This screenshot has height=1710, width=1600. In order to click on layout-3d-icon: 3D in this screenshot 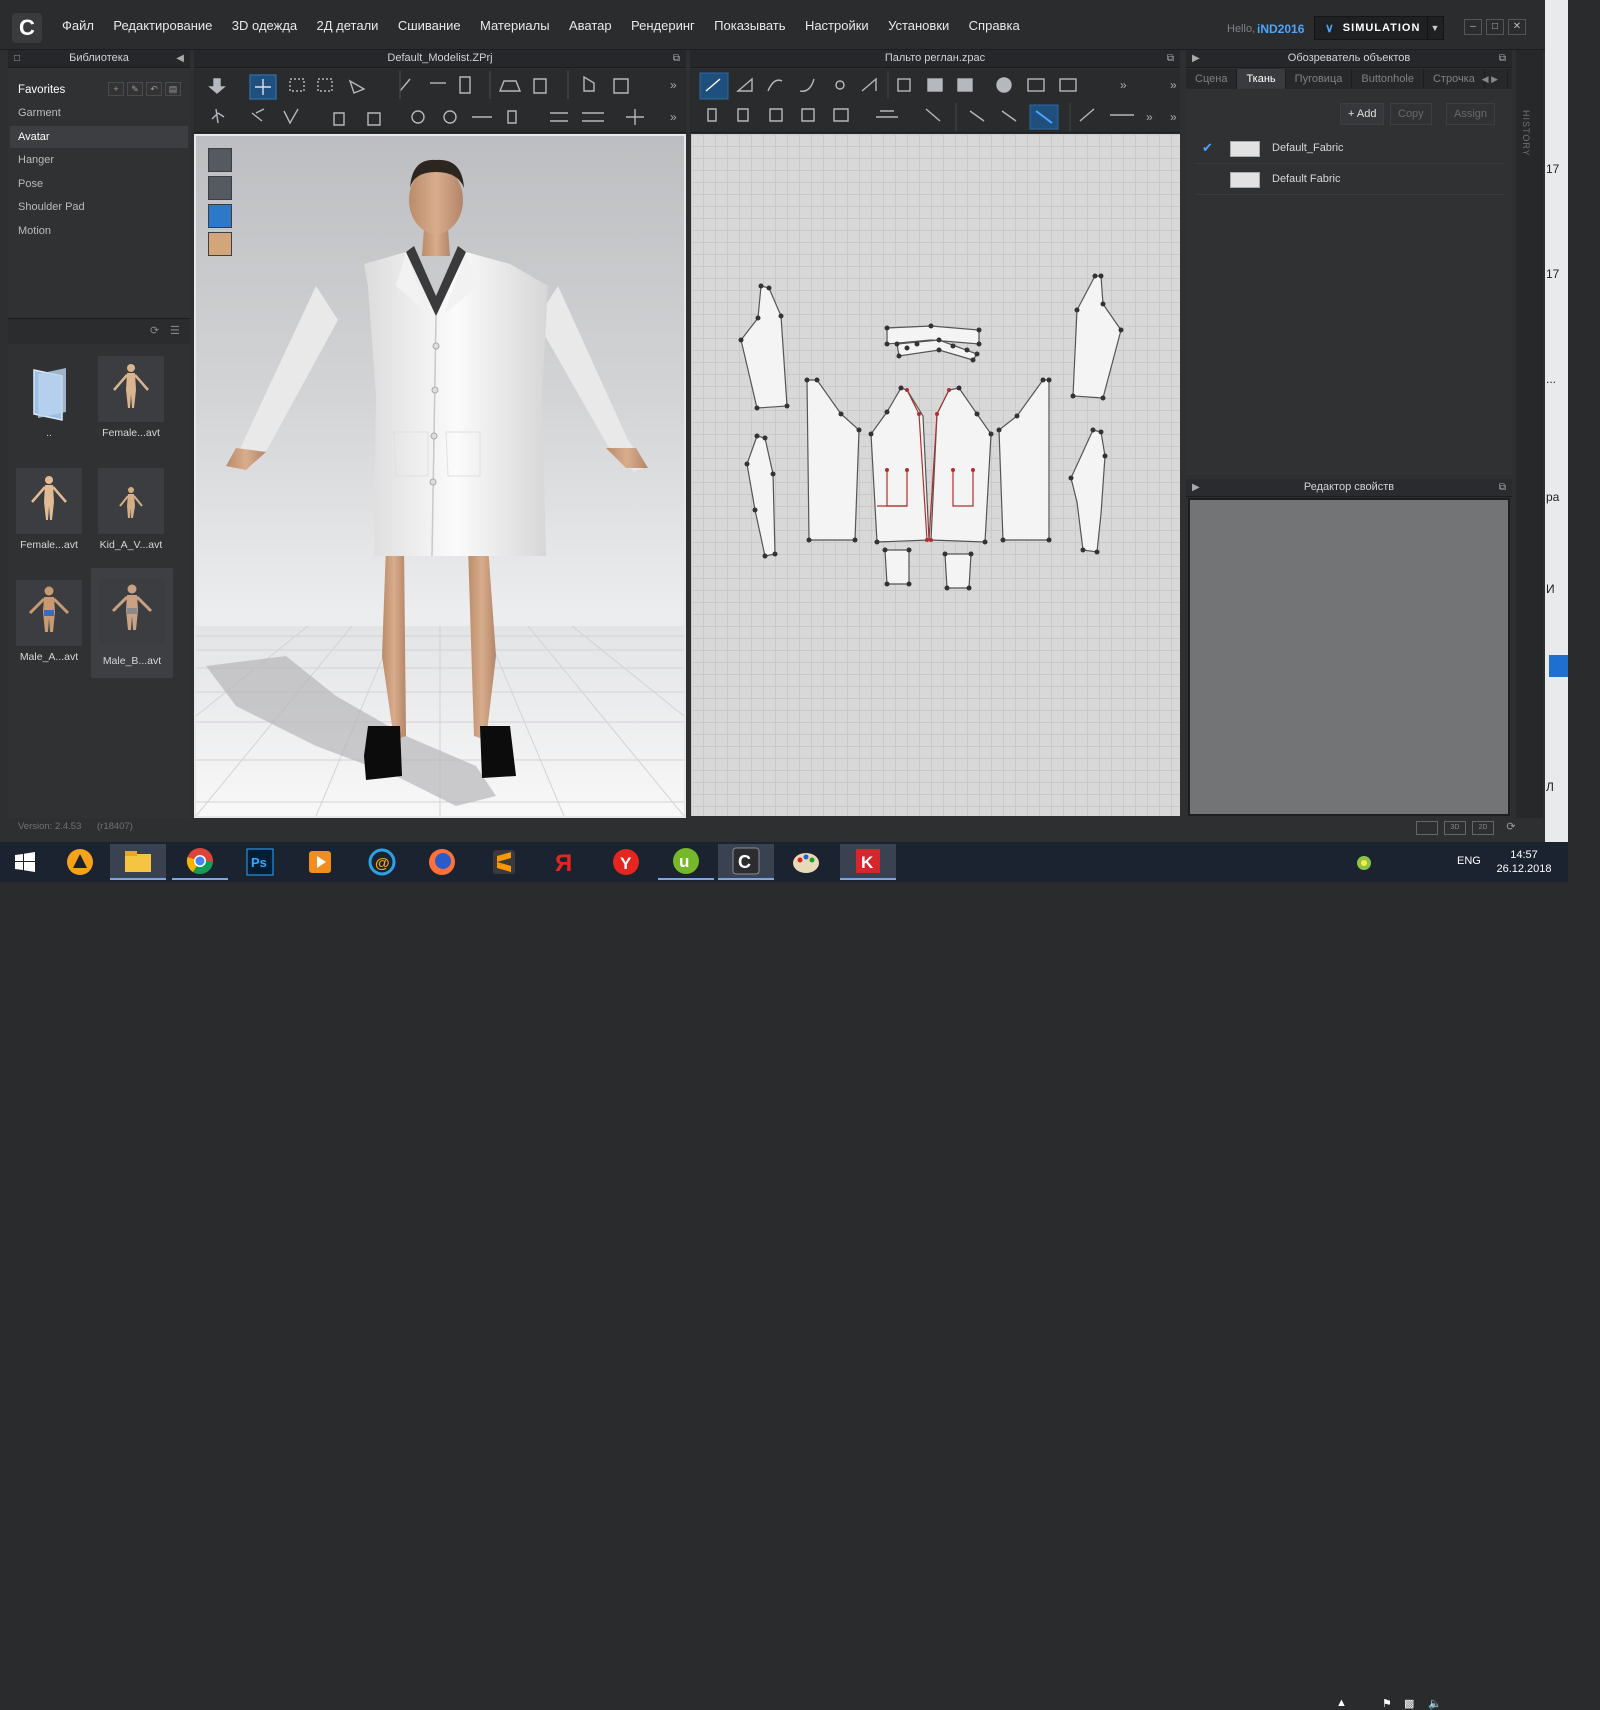, I will do `click(1455, 828)`.